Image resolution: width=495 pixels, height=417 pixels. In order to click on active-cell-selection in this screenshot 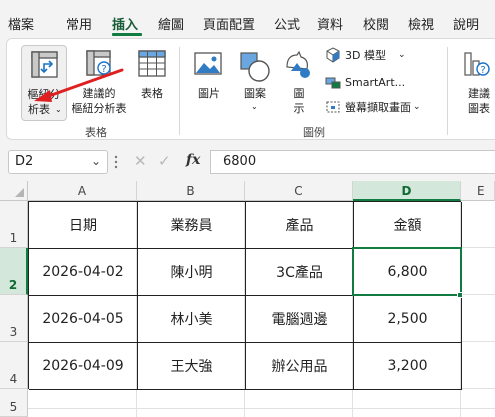, I will do `click(407, 271)`.